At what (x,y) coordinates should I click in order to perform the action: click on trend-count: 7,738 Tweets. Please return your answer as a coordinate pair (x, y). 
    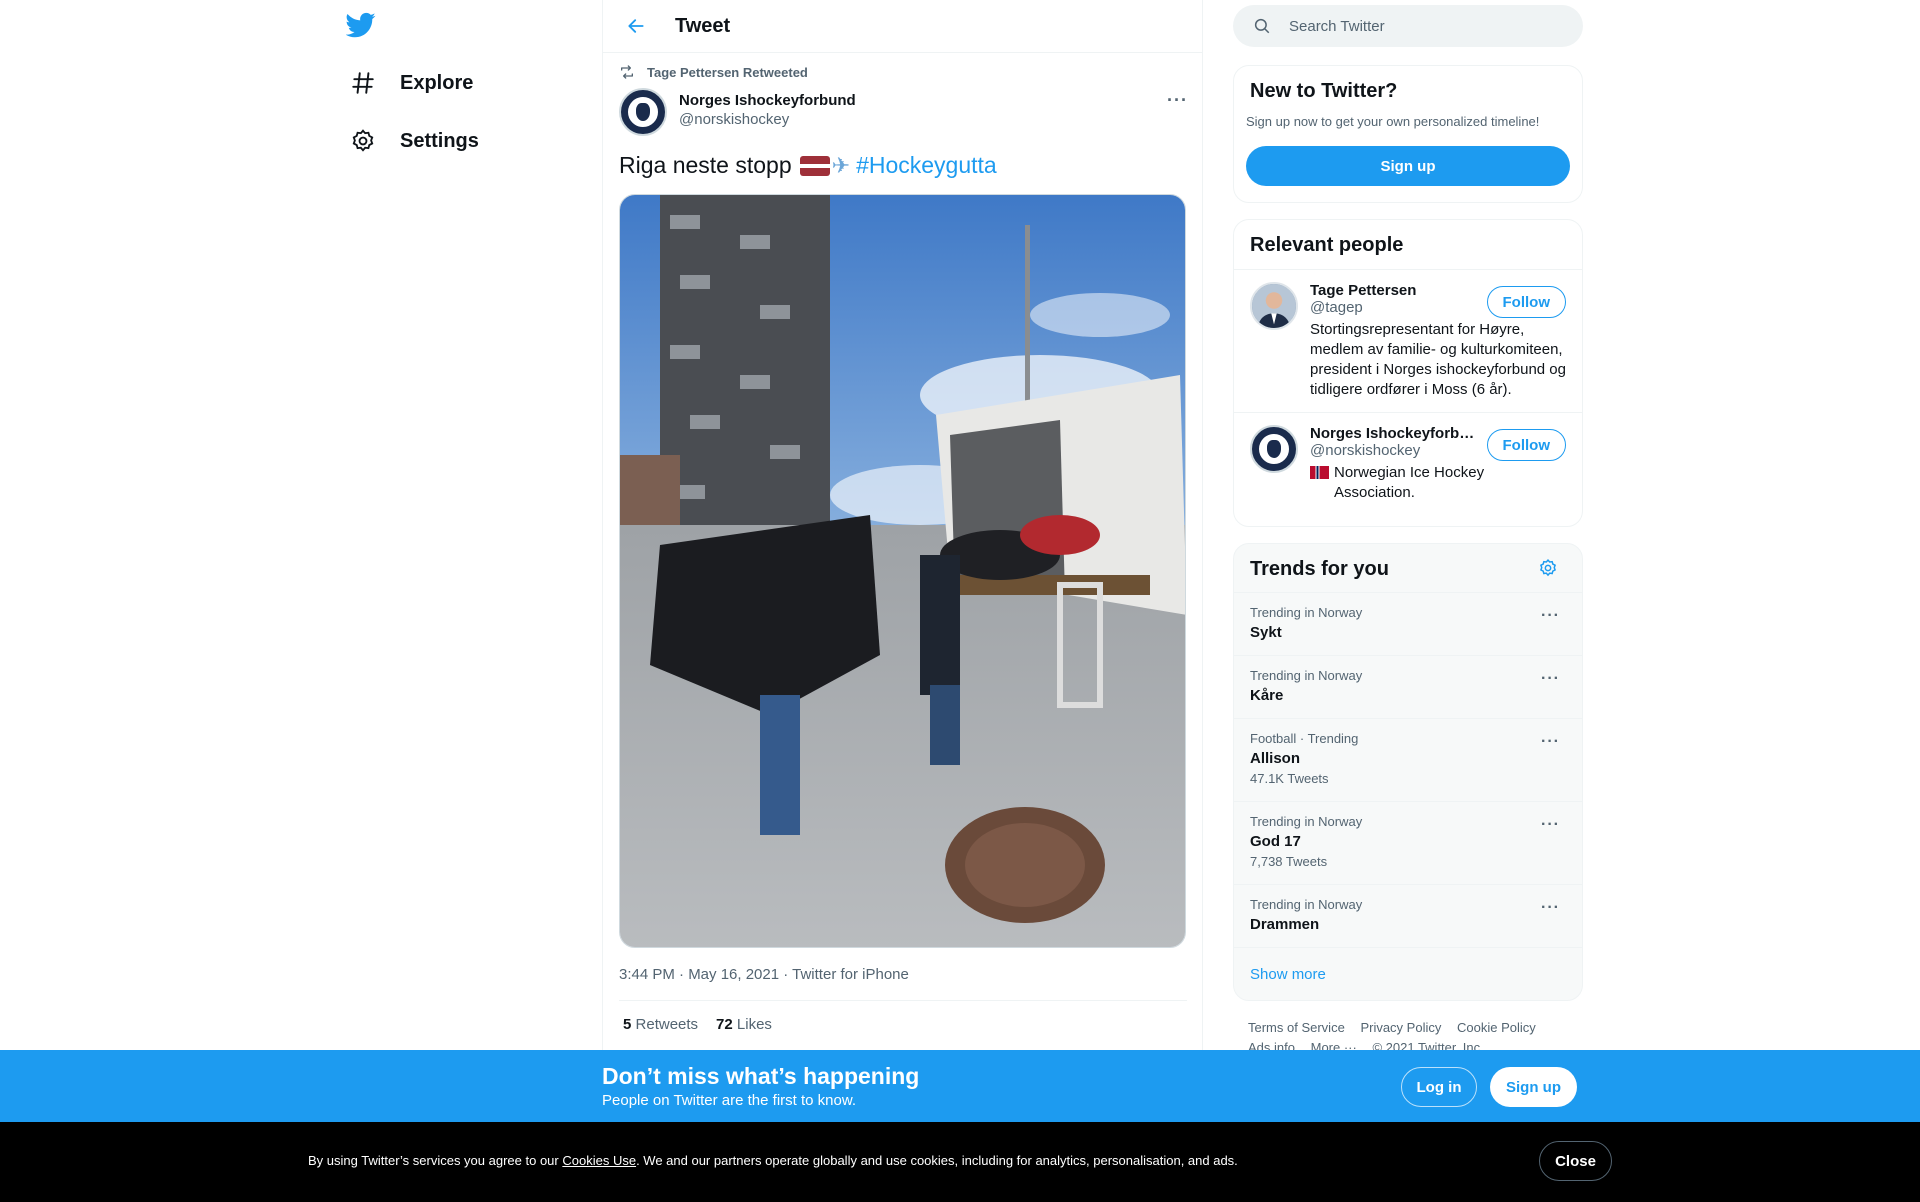
    Looking at the image, I should click on (1289, 861).